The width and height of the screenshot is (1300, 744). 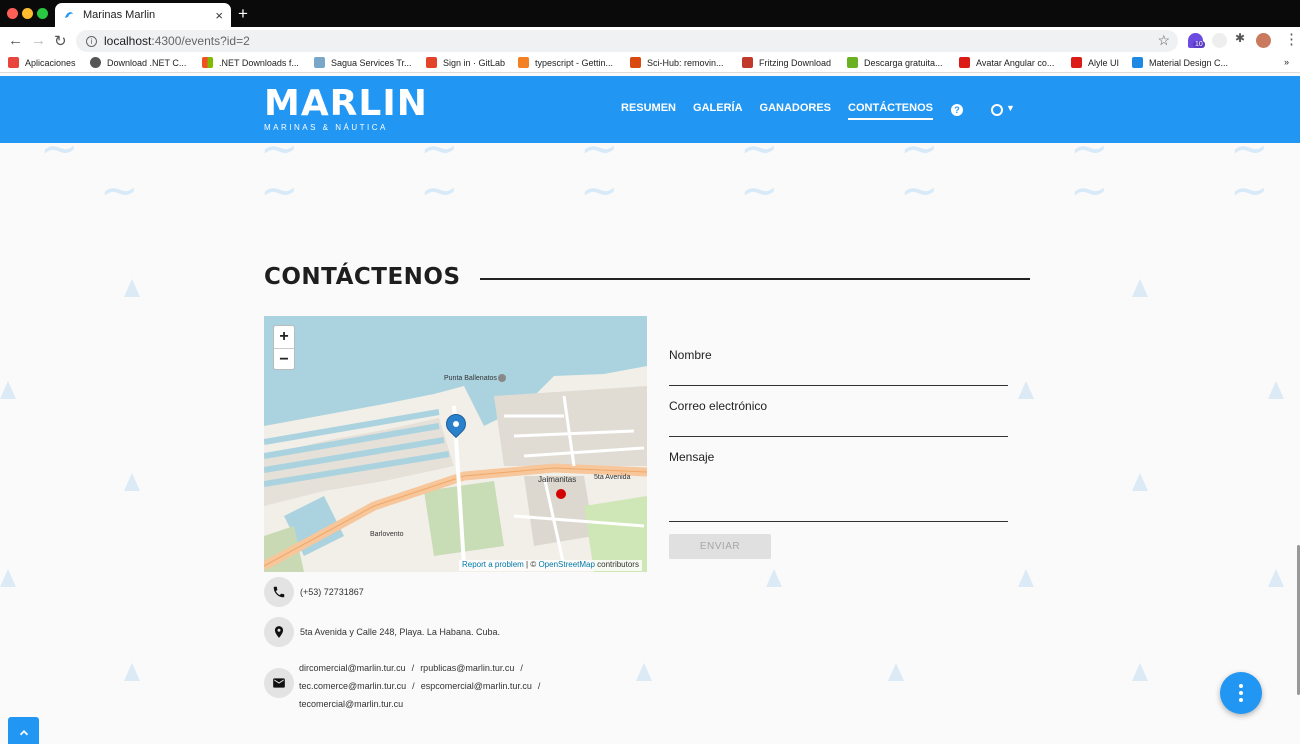 I want to click on marlin-logo: MARLIN MARINAS & NÁUTICA, so click(x=346, y=108).